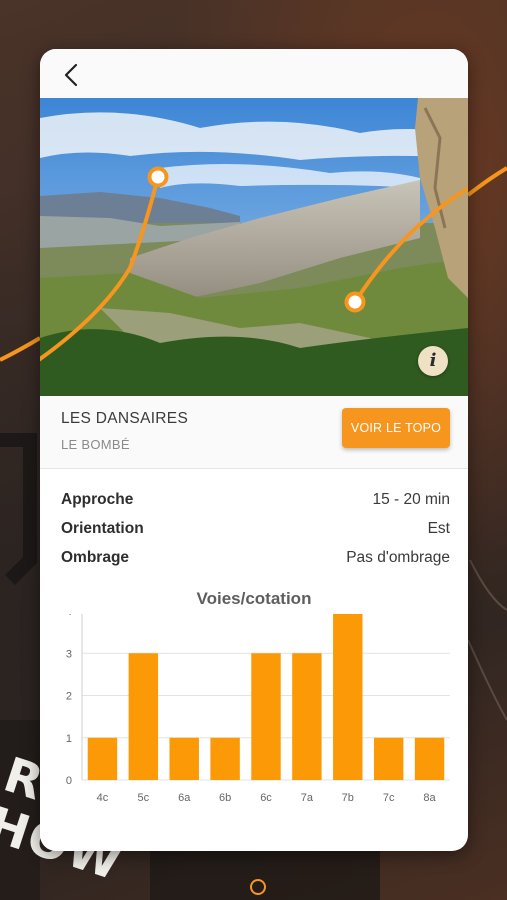 Image resolution: width=507 pixels, height=900 pixels. What do you see at coordinates (307, 798) in the screenshot?
I see `x-tick-label: 7a` at bounding box center [307, 798].